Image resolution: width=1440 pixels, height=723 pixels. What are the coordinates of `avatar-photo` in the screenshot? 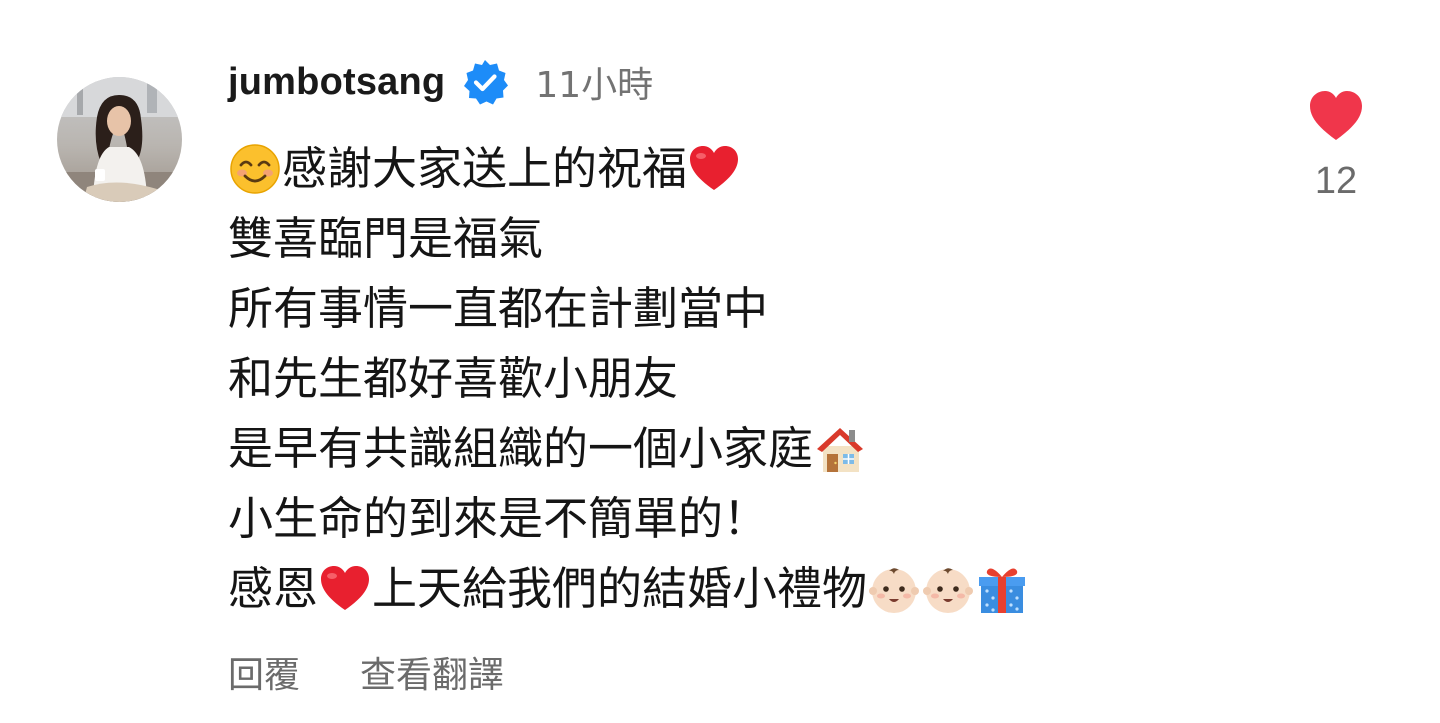 It's located at (119, 139).